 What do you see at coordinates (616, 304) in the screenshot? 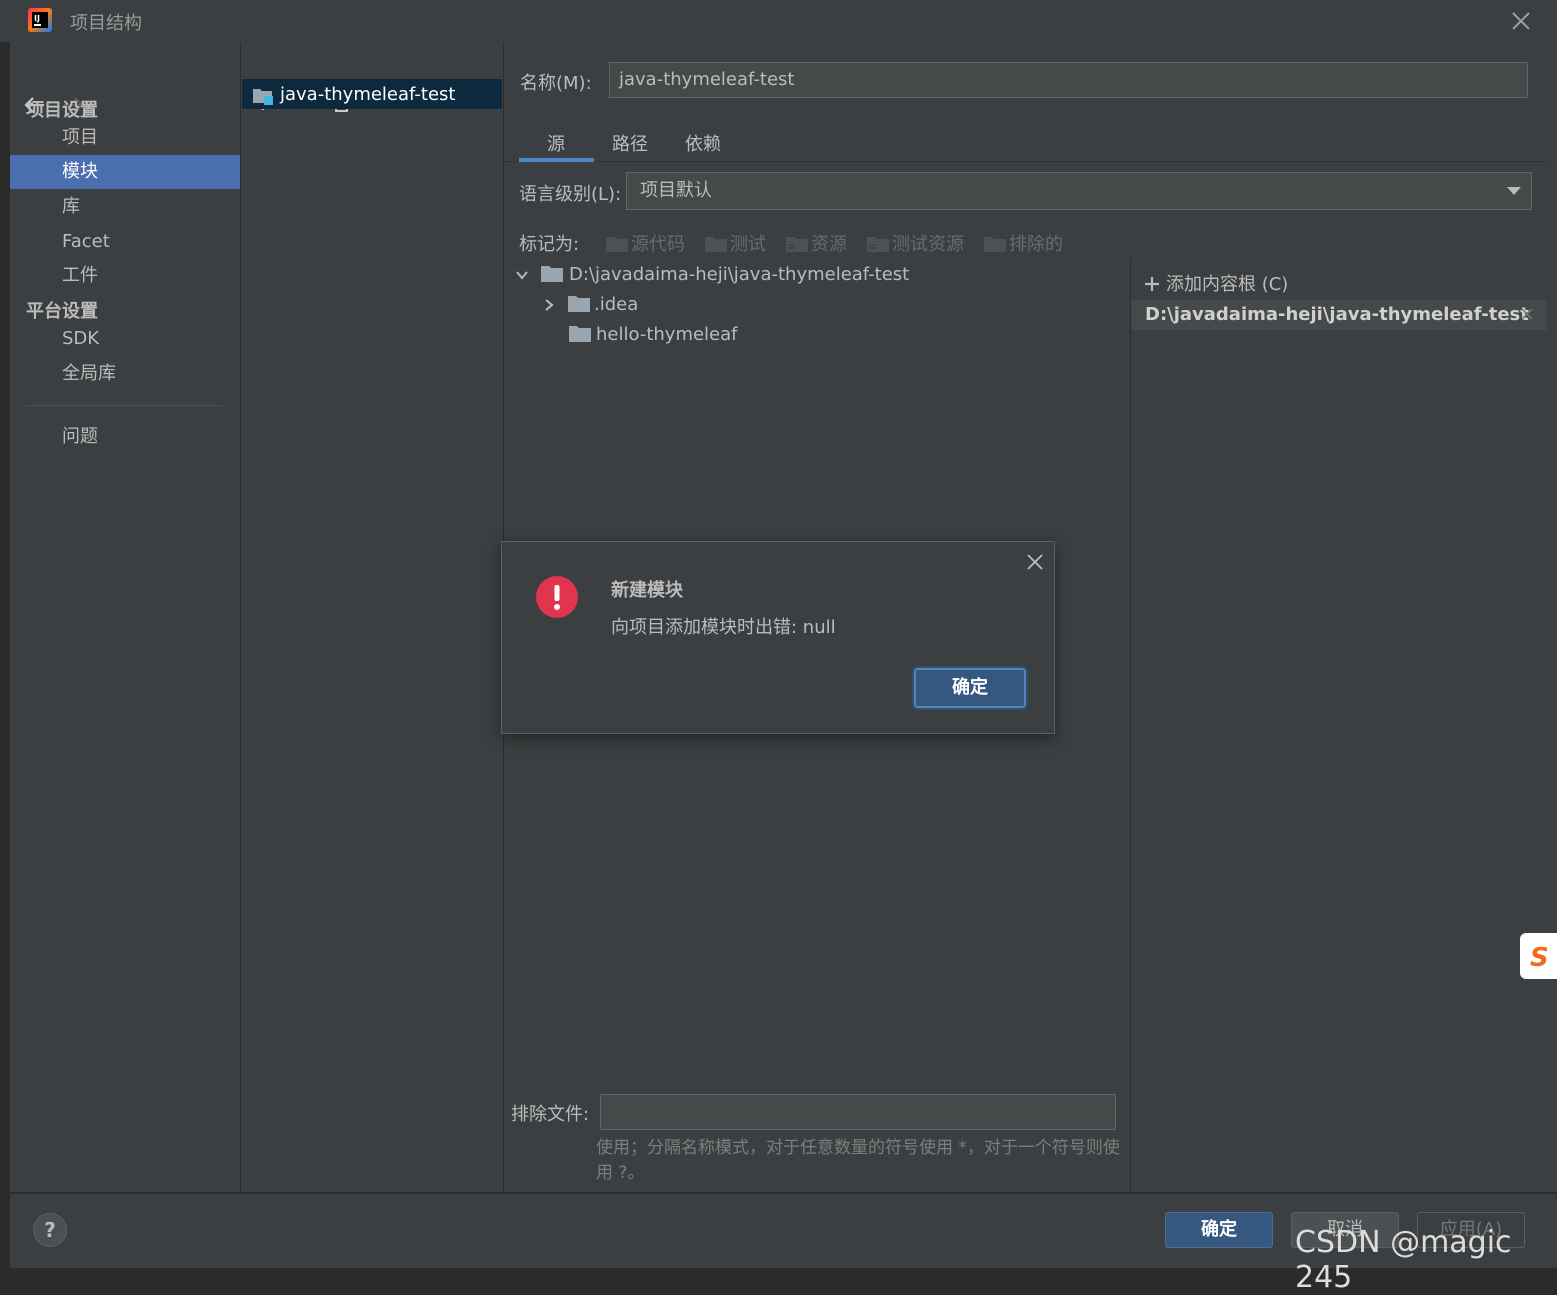
I see `tree-idea-label: .idea` at bounding box center [616, 304].